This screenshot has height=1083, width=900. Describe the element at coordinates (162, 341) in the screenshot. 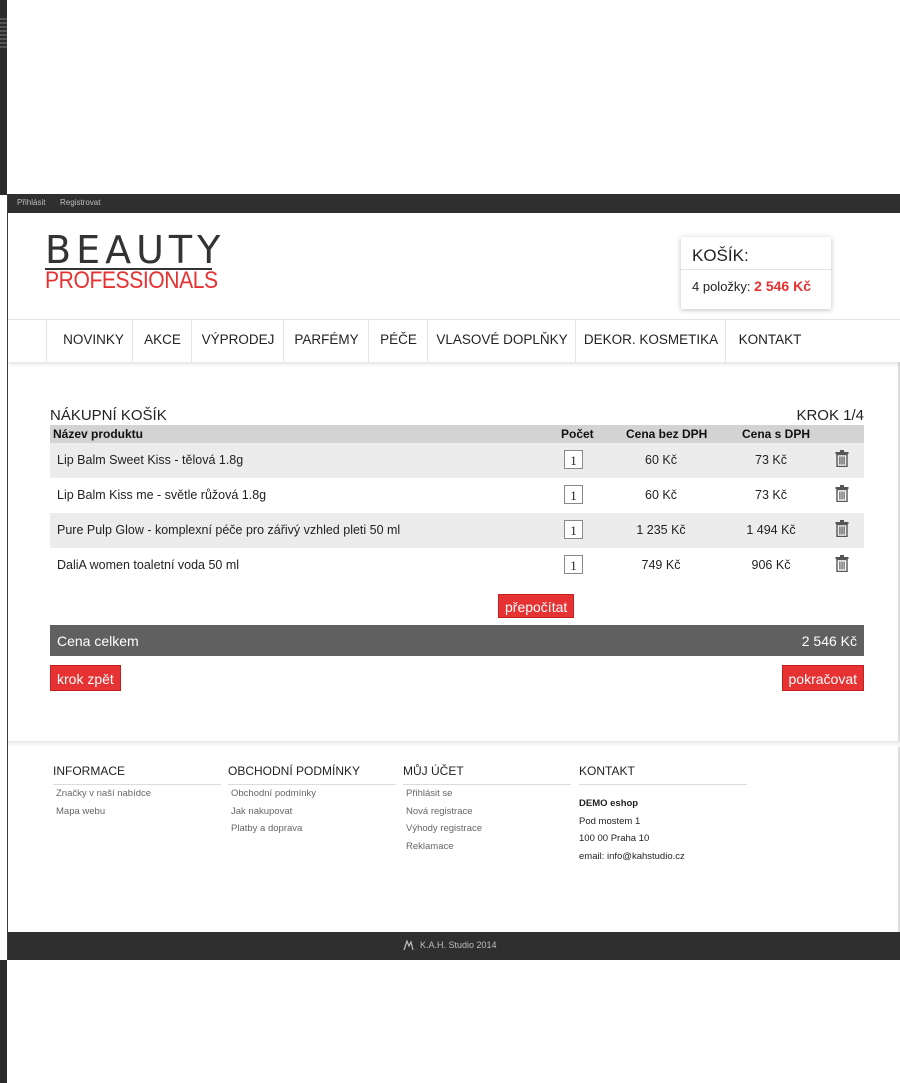

I see `nav-item-akce: AKCE` at that location.